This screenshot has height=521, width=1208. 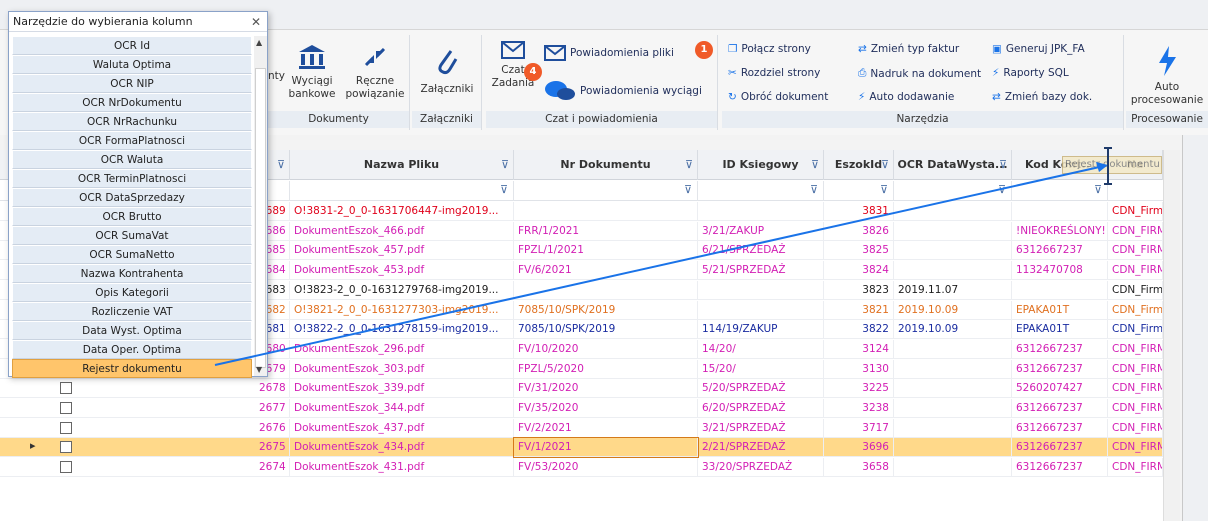 I want to click on header-id-ksiegowy: ID Ksiegowy ⊽, so click(x=761, y=165).